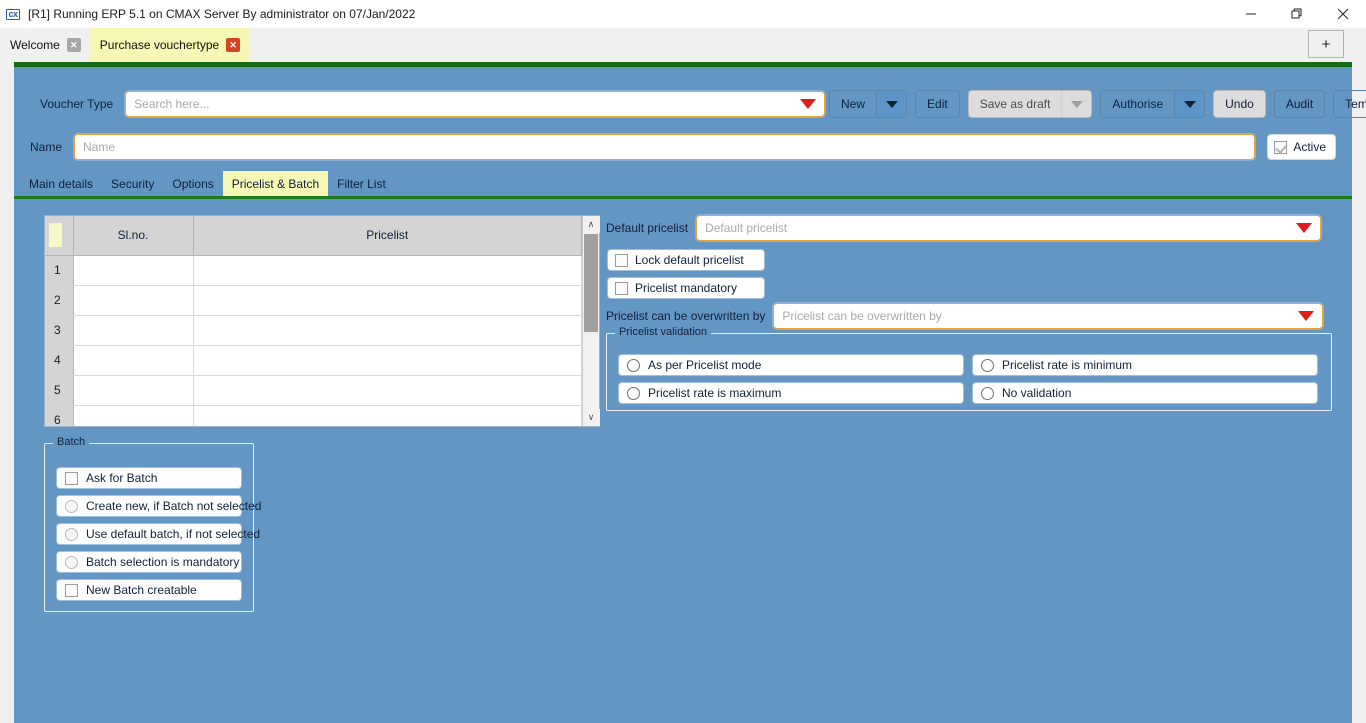 The width and height of the screenshot is (1366, 723). Describe the element at coordinates (1009, 228) in the screenshot. I see `default-pricelist-combo: Default pricelist` at that location.